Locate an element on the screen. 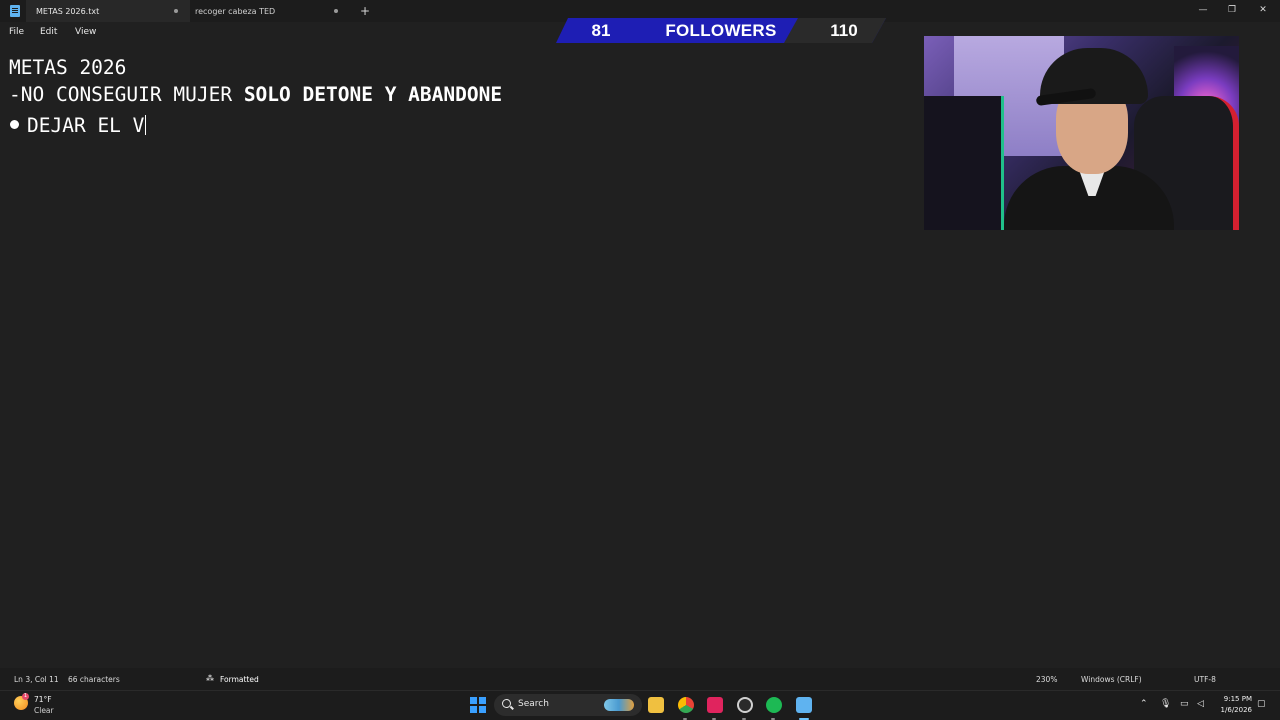 The height and width of the screenshot is (720, 1280). followers-goal-overlay: 81 FOLLOWERS 110 is located at coordinates (721, 30).